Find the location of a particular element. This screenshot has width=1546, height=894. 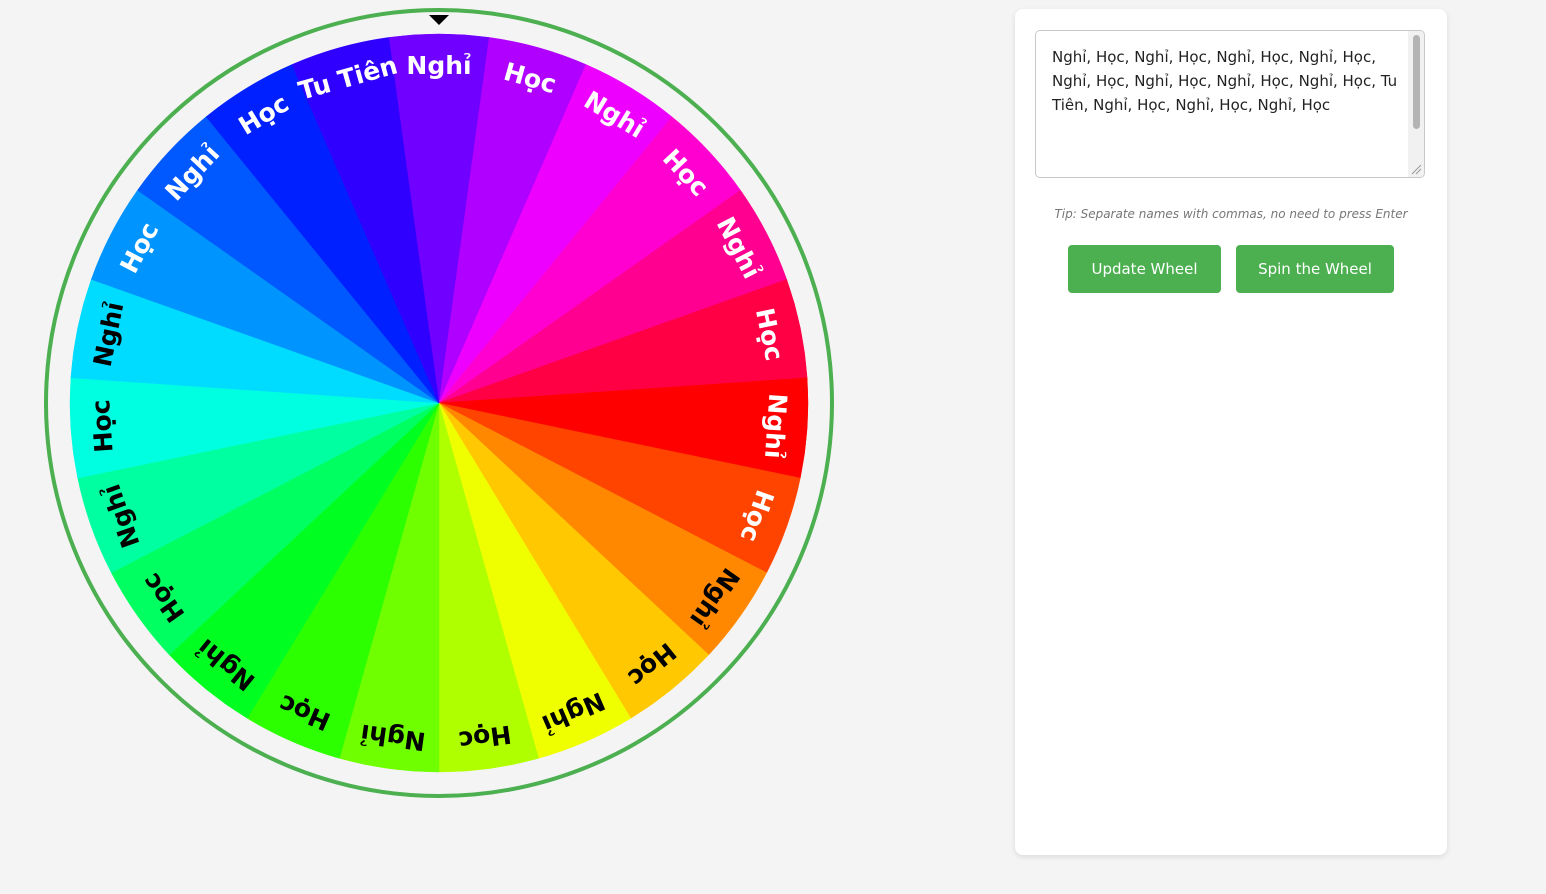

update-wheel-button: Update Wheel is located at coordinates (1144, 269).